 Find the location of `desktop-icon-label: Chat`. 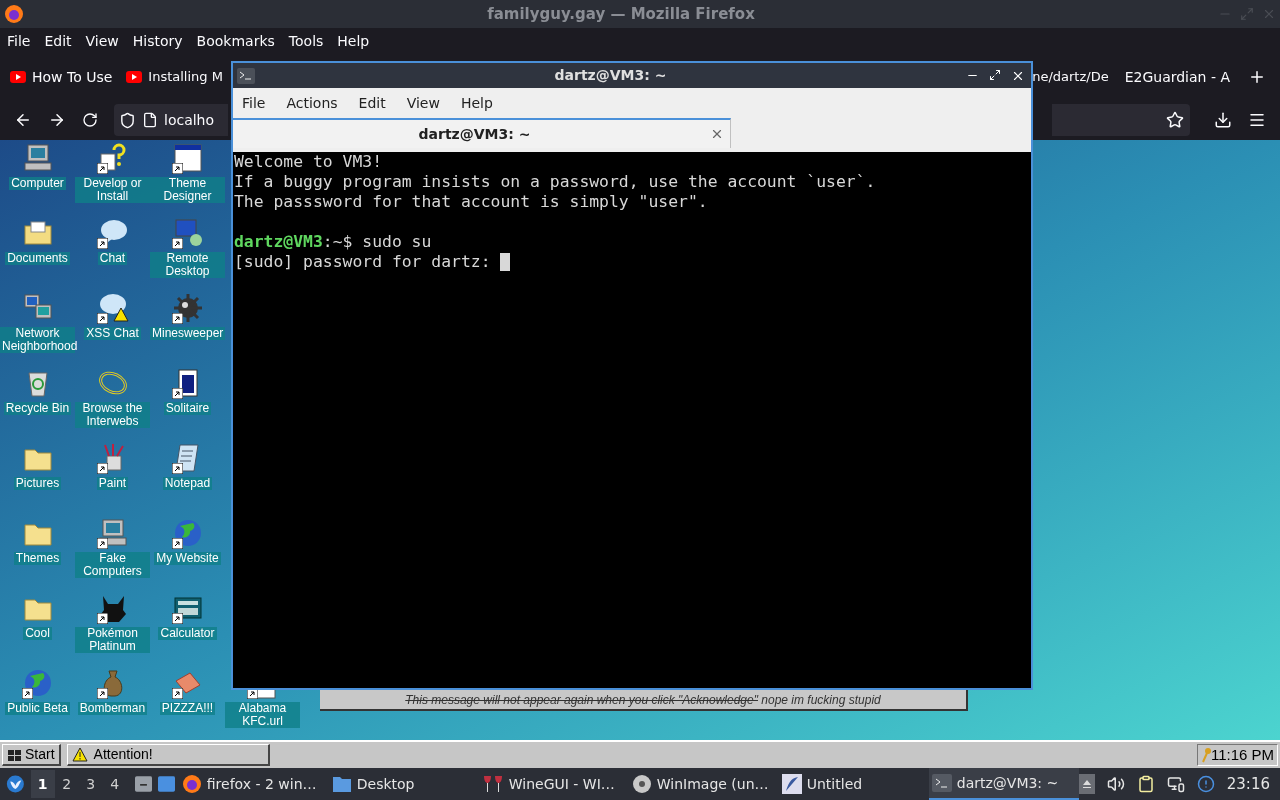

desktop-icon-label: Chat is located at coordinates (112, 258).